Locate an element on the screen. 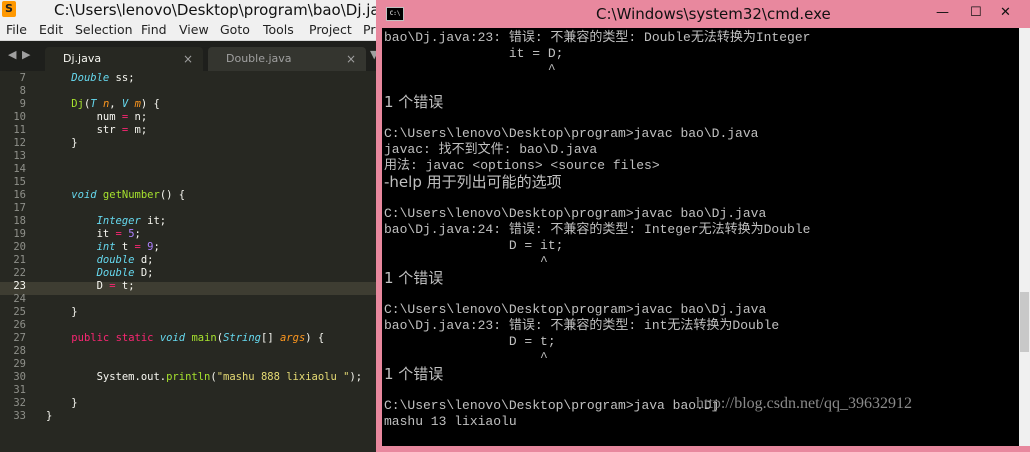 This screenshot has height=452, width=1030. code-line: Double D; is located at coordinates (100, 273).